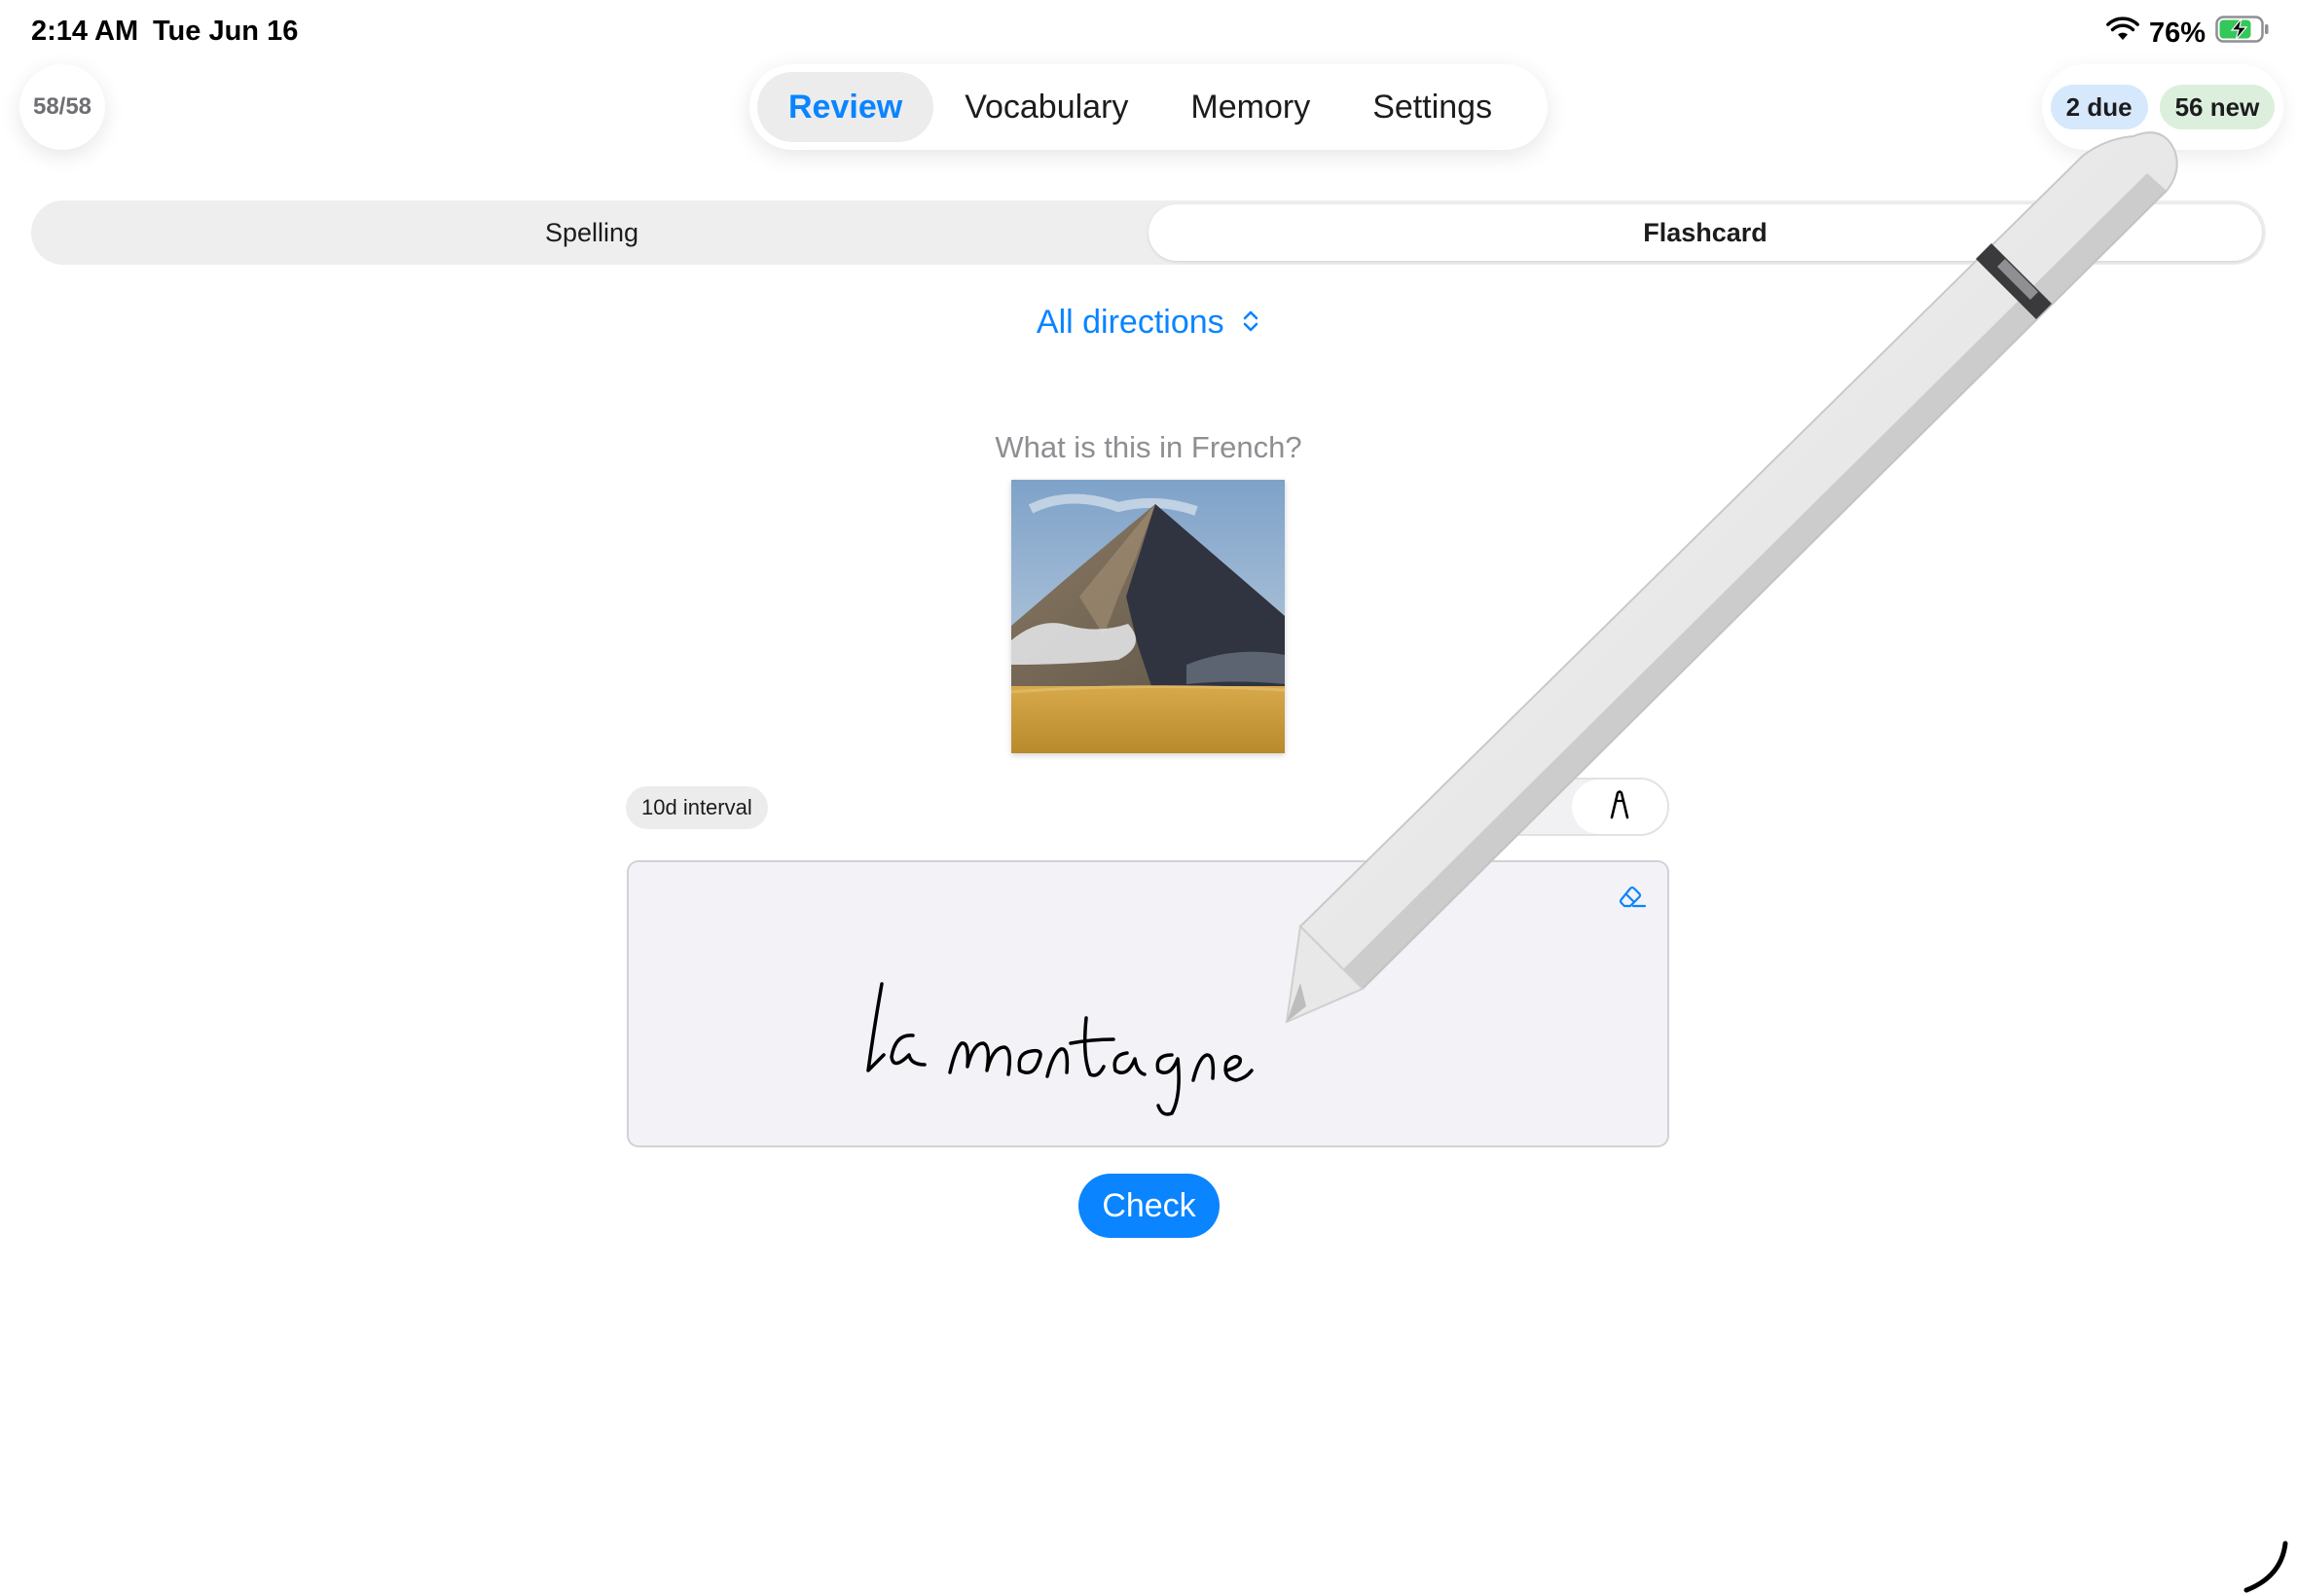  What do you see at coordinates (226, 32) in the screenshot?
I see `status-date: Tue Jun 16` at bounding box center [226, 32].